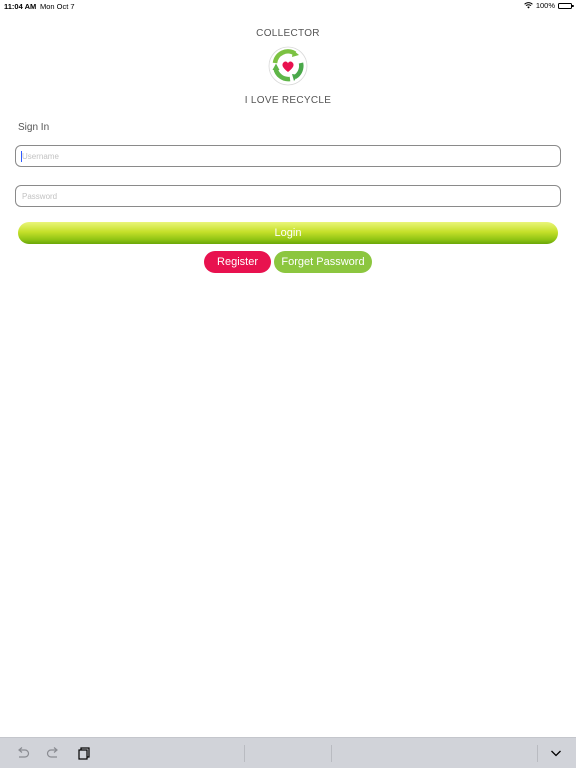 This screenshot has width=576, height=768. What do you see at coordinates (545, 5) in the screenshot?
I see `battery-percent: 100%` at bounding box center [545, 5].